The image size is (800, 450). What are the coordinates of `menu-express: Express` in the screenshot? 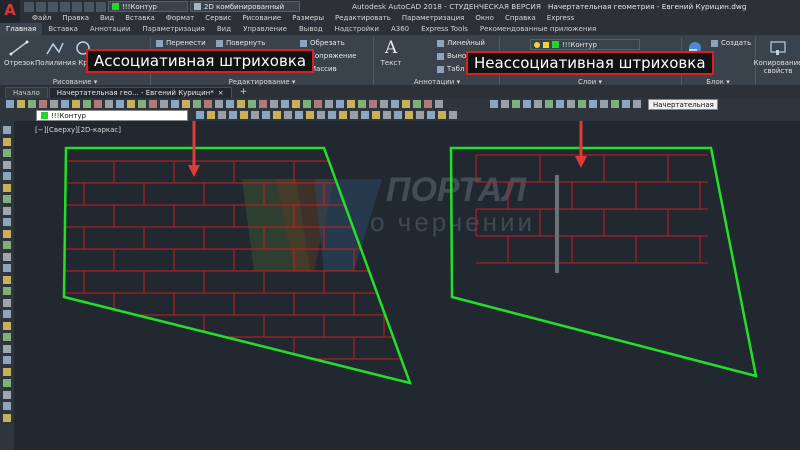 It's located at (560, 18).